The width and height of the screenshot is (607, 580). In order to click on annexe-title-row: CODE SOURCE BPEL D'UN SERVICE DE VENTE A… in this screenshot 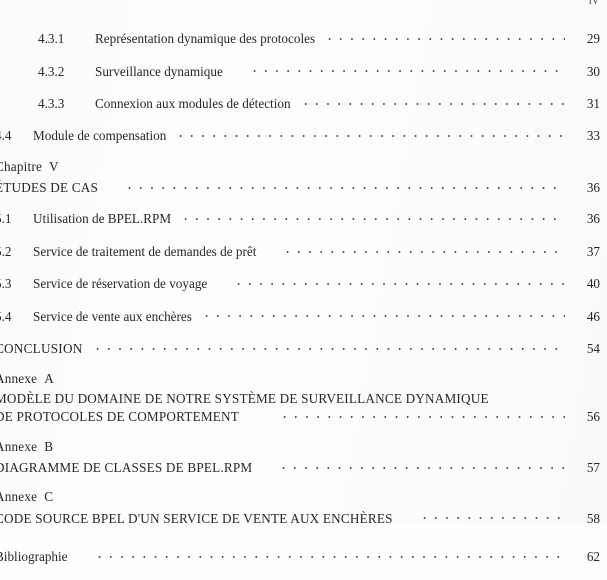, I will do `click(303, 516)`.